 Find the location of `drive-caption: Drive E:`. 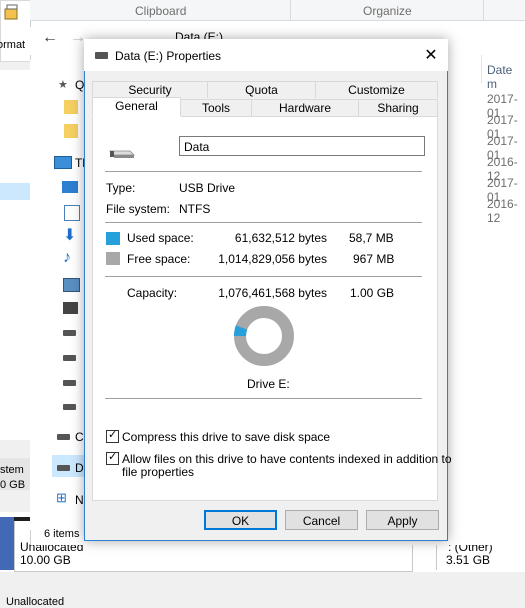

drive-caption: Drive E: is located at coordinates (268, 384).